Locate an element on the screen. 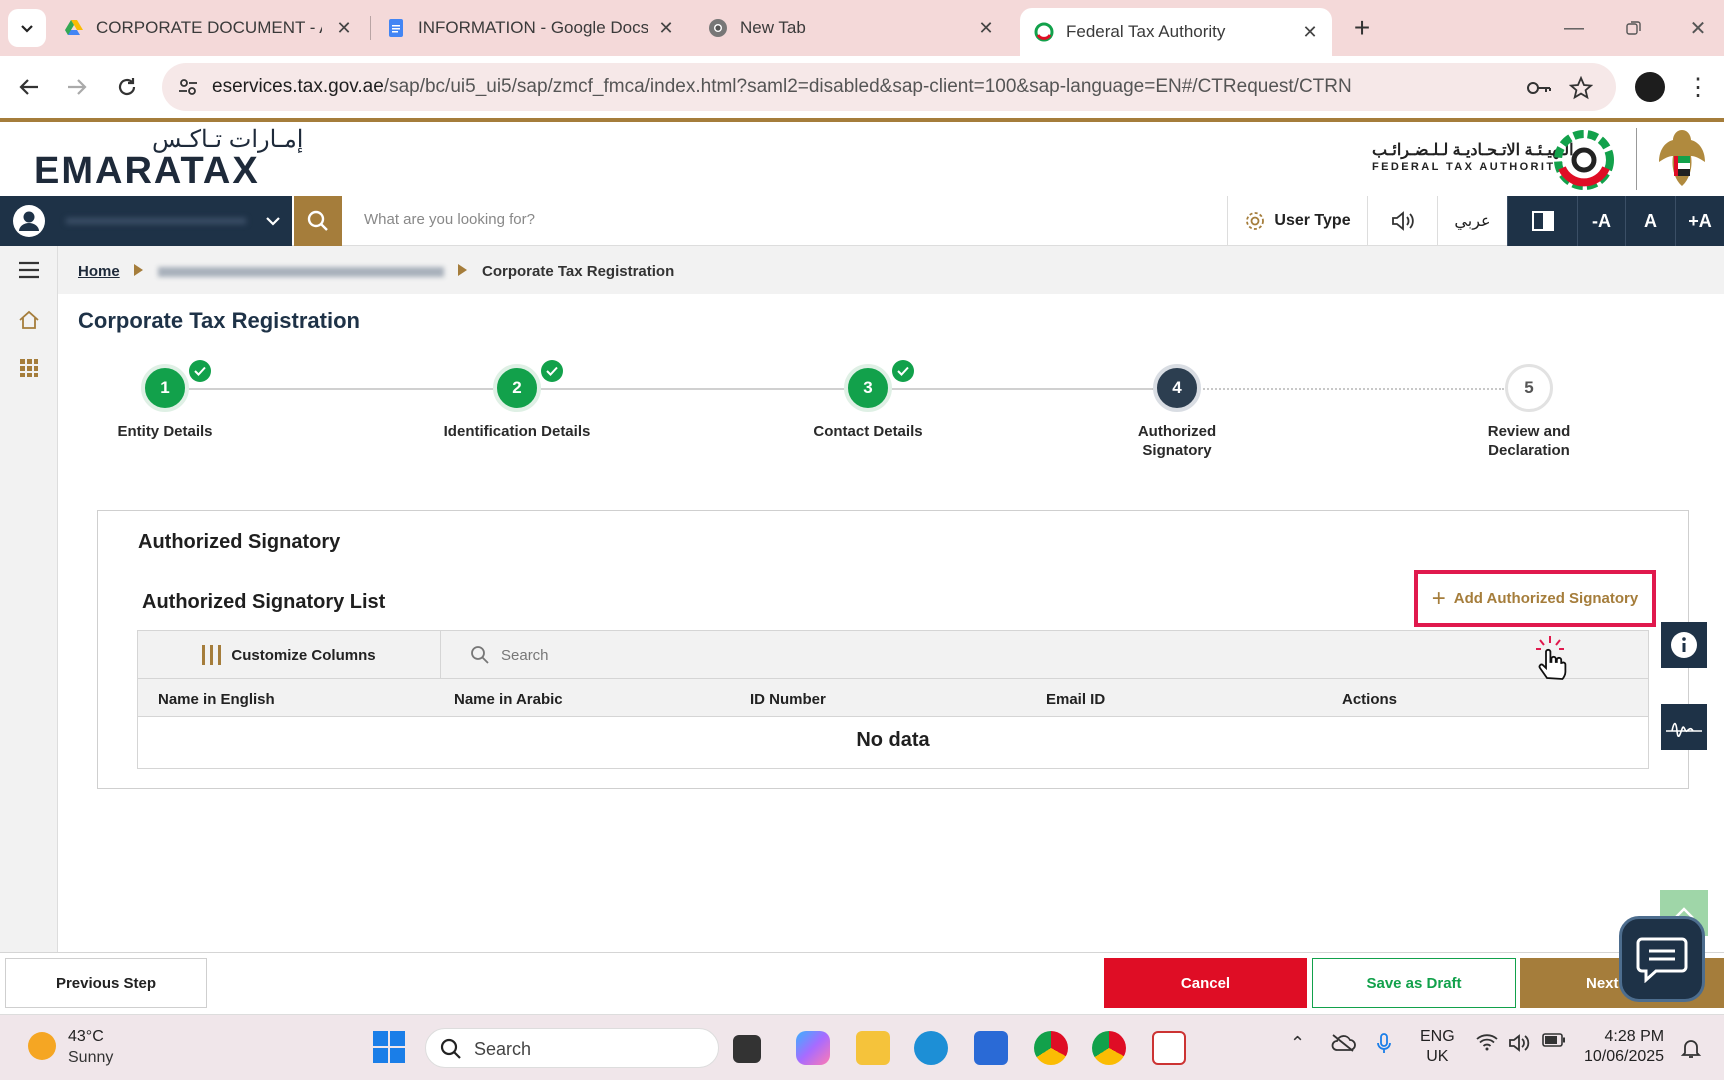  customize-columns-button: Customize Columns is located at coordinates (289, 655).